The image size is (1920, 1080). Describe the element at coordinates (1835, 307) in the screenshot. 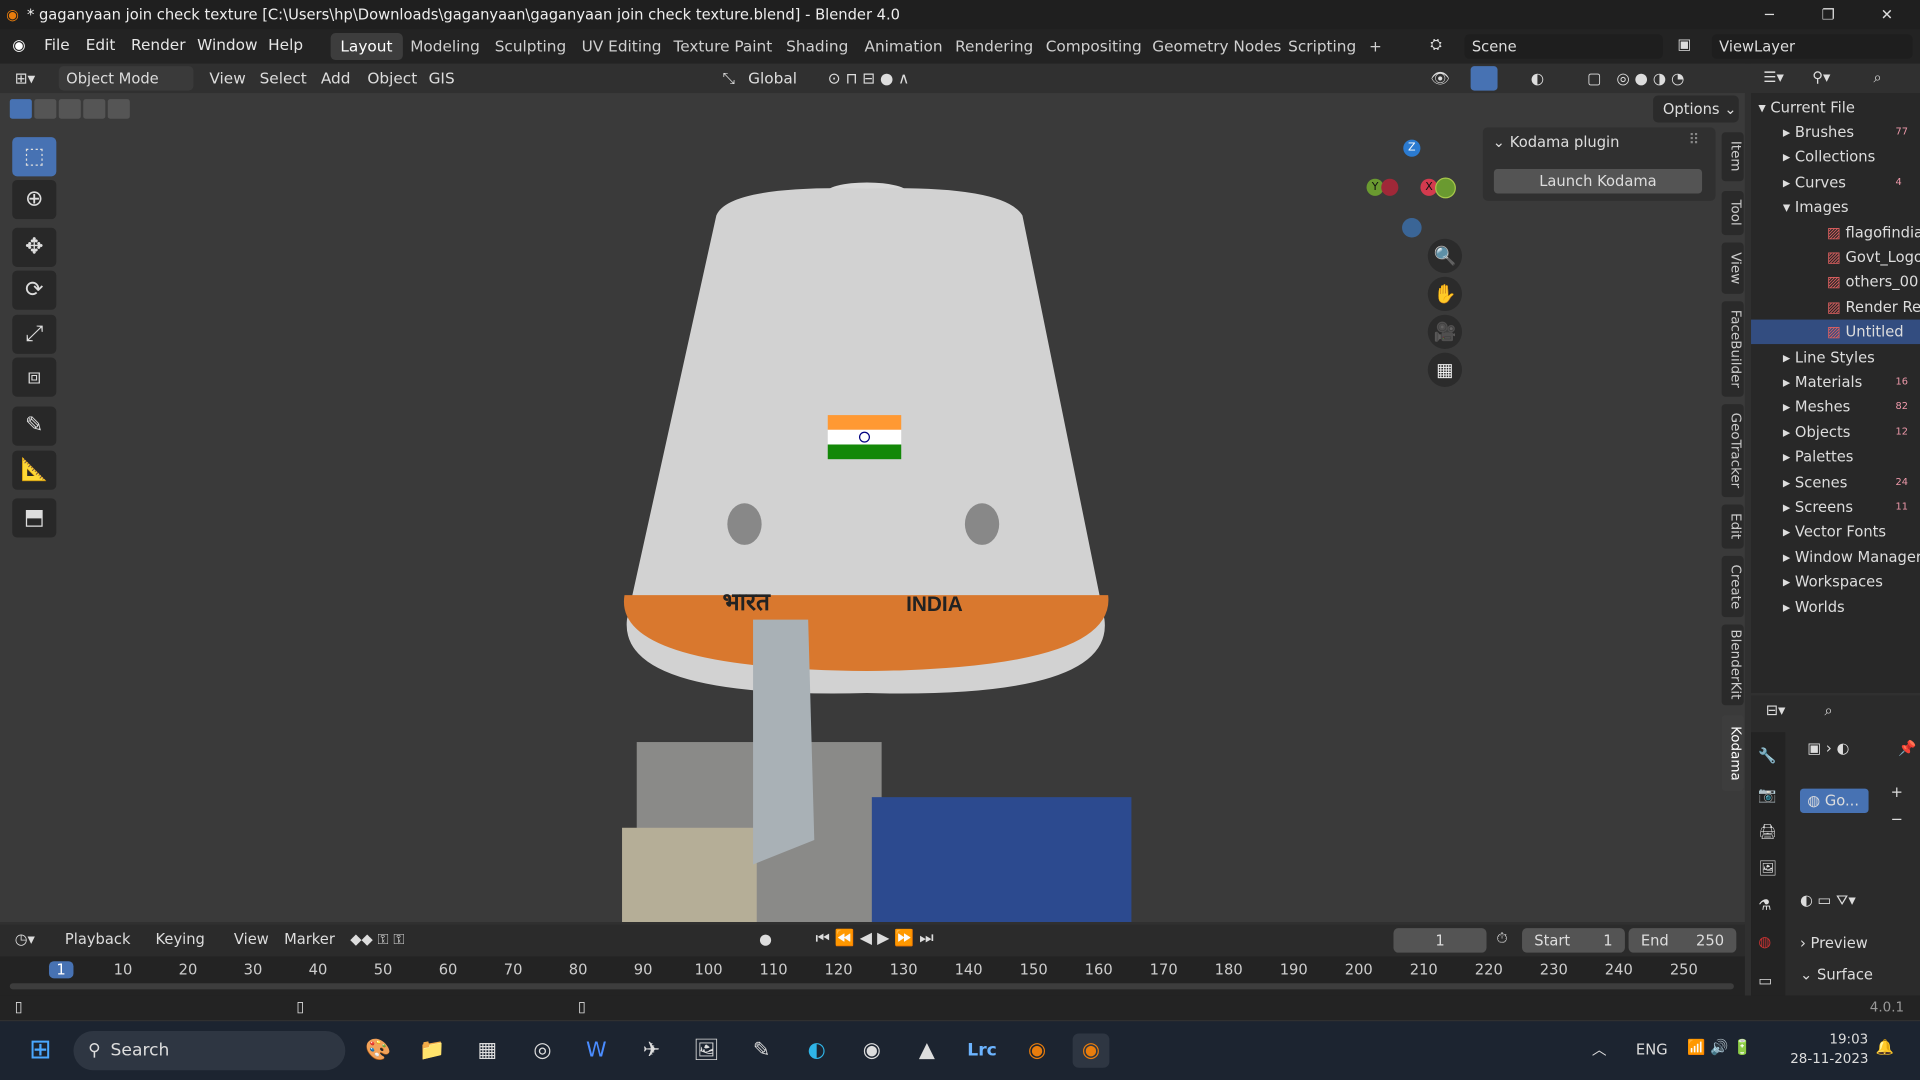

I see `outliner-image-item: ▨ Render Result` at that location.